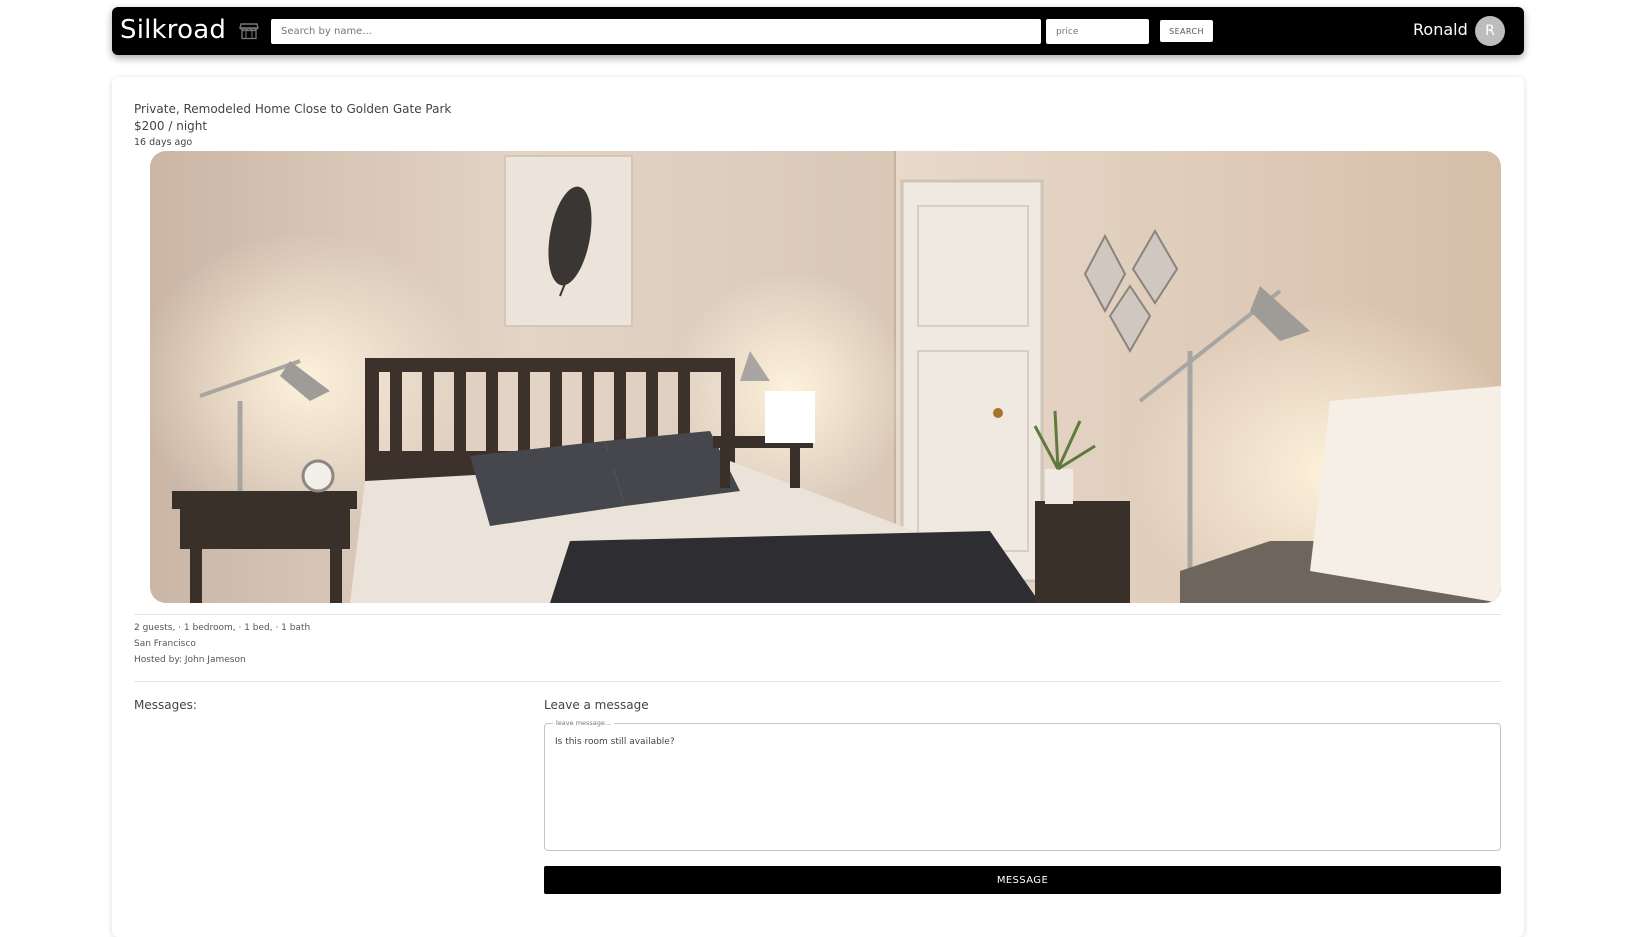 This screenshot has height=937, width=1627. I want to click on listing-city: San Francisco, so click(165, 644).